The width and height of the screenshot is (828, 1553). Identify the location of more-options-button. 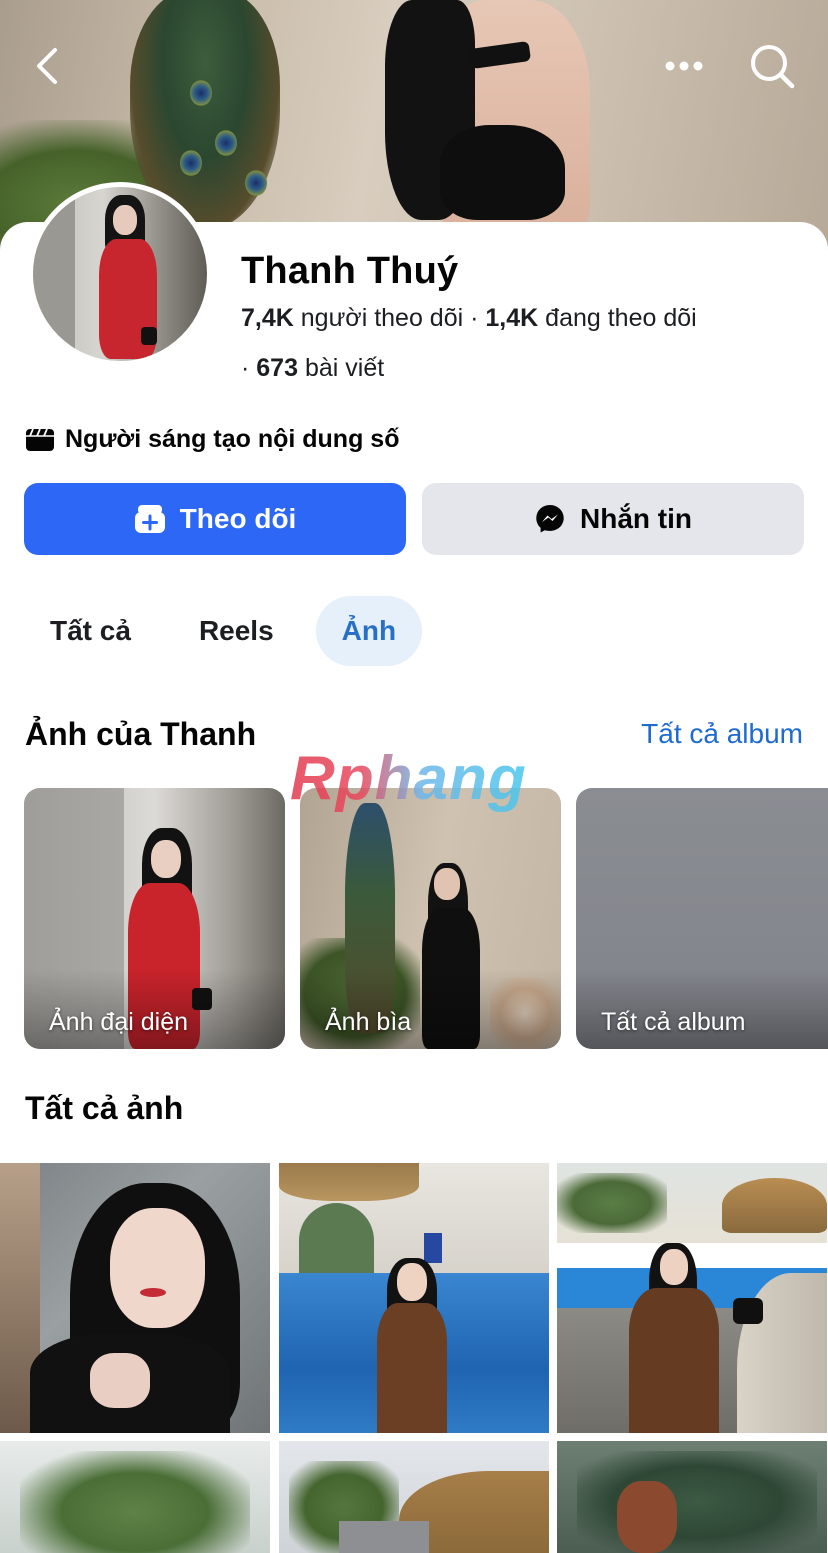
(684, 66).